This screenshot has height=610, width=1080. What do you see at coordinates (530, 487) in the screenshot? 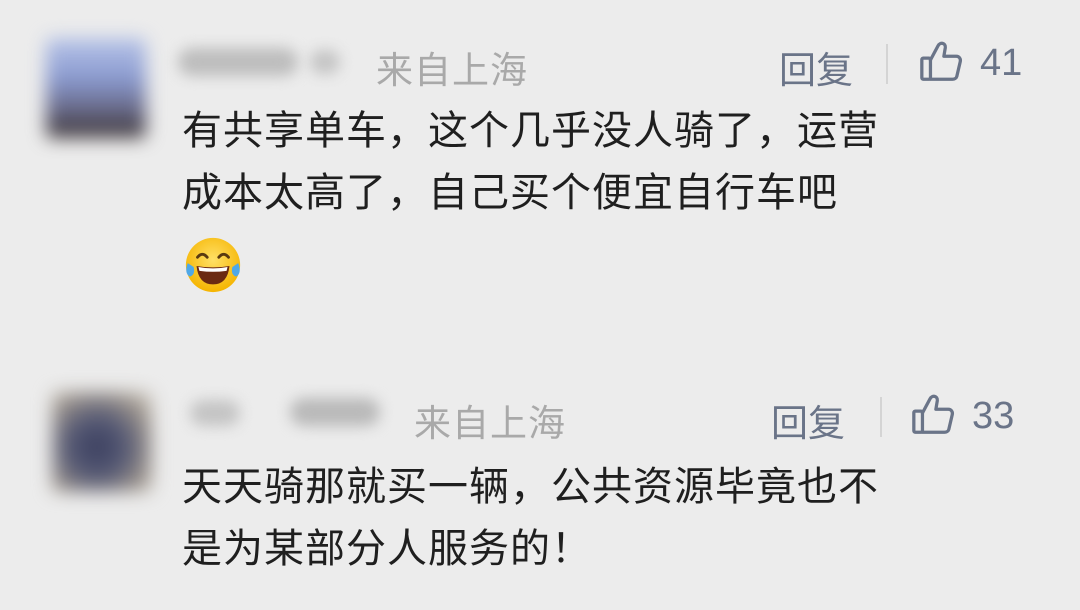
I see `comment-text-line: 天天骑那就买一辆，公共资源毕竟也不` at bounding box center [530, 487].